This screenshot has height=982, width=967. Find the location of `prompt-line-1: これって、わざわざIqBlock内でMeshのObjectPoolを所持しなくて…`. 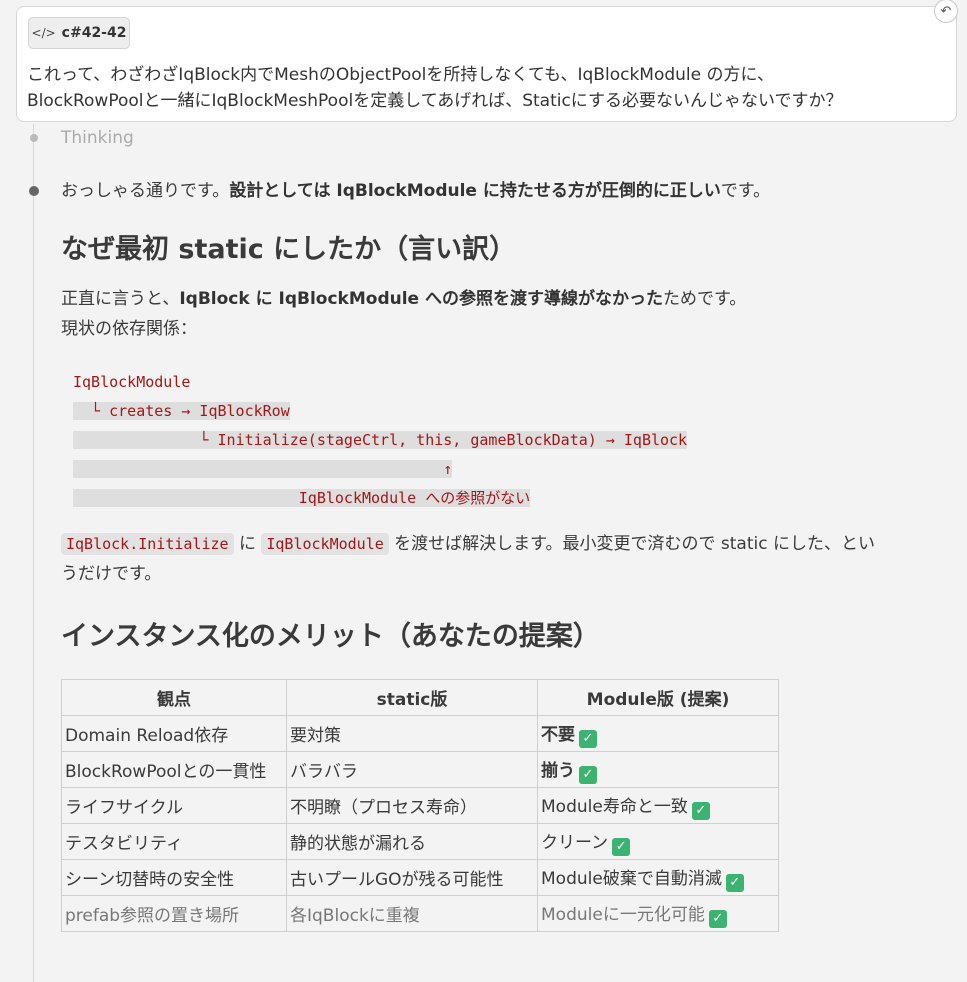

prompt-line-1: これって、わざわざIqBlock内でMeshのObjectPoolを所持しなくて… is located at coordinates (400, 75).